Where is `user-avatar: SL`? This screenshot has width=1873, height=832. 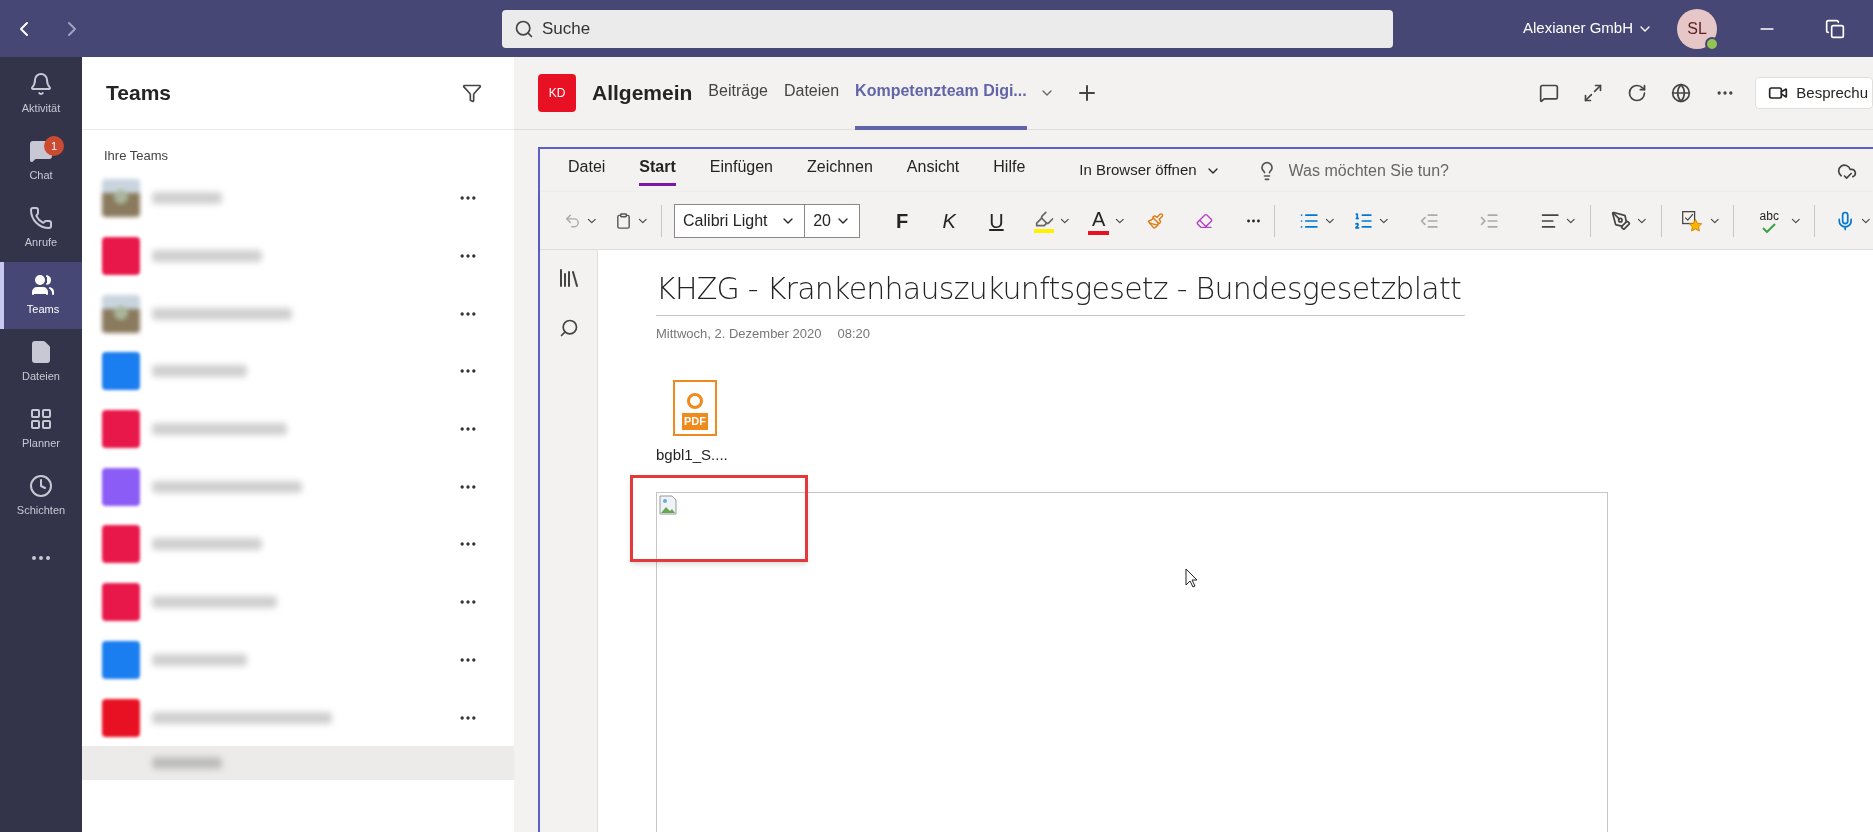 user-avatar: SL is located at coordinates (1697, 28).